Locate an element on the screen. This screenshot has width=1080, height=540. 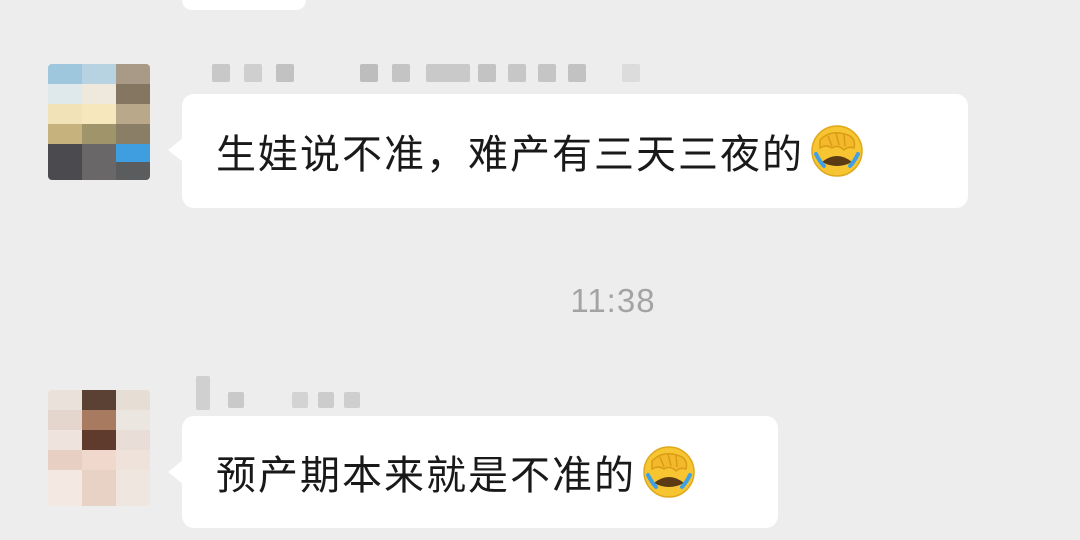
chat-timestamp: 11:38 is located at coordinates (613, 300).